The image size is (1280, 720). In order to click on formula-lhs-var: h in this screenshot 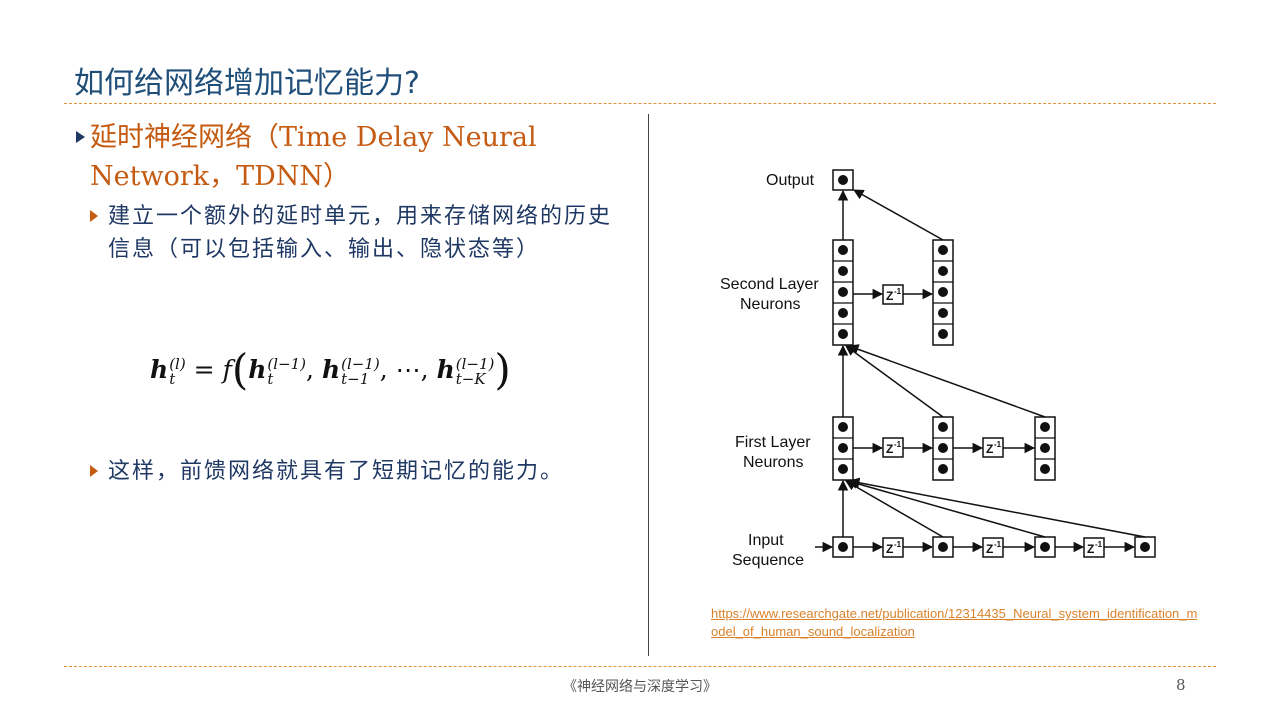, I will do `click(159, 369)`.